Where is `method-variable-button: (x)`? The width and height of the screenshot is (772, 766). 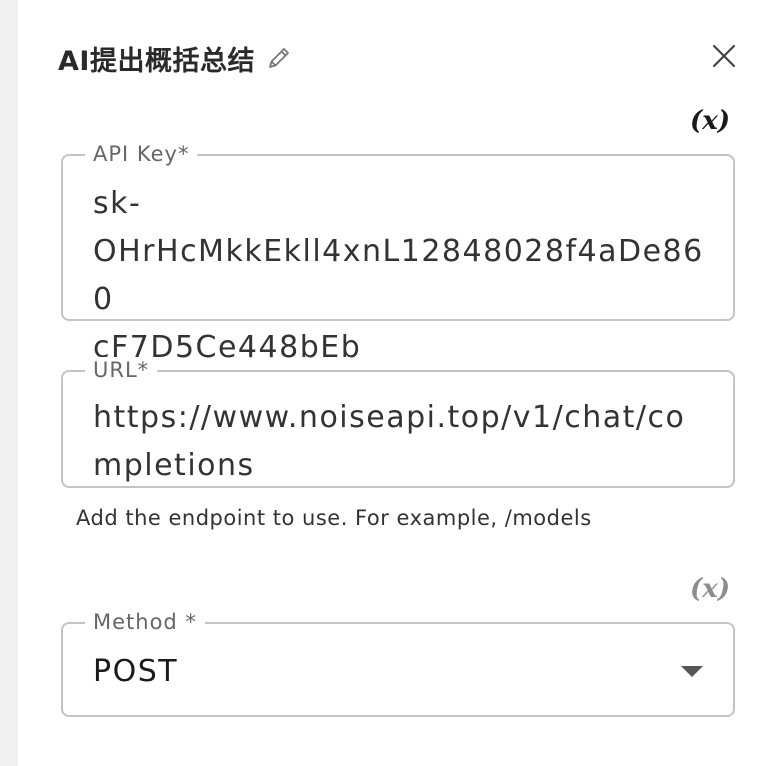 method-variable-button: (x) is located at coordinates (710, 589).